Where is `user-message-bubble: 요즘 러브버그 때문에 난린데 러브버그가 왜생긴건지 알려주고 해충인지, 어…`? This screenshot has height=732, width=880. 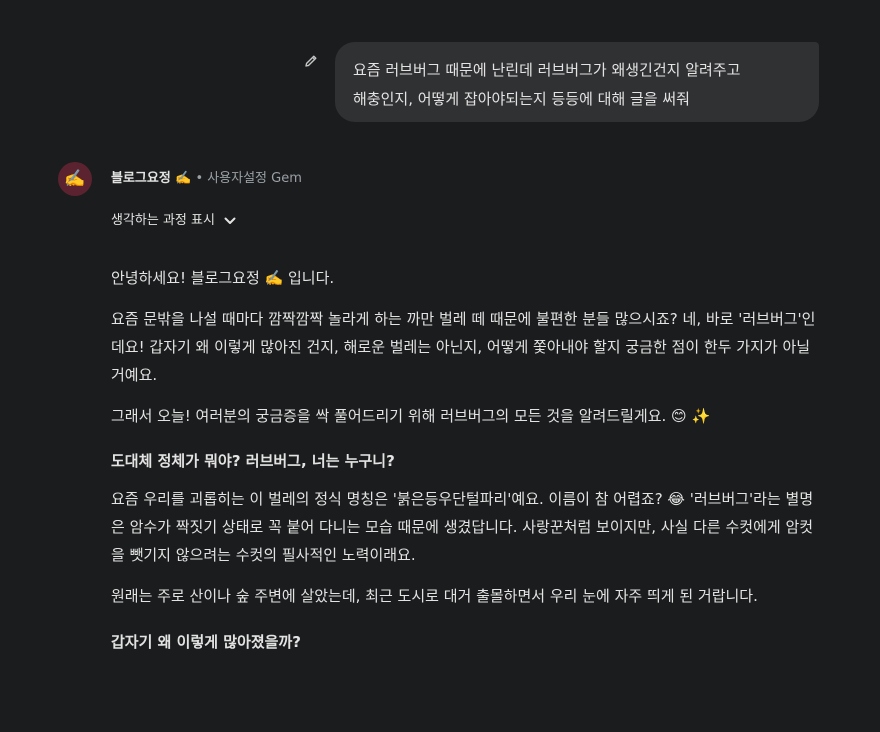
user-message-bubble: 요즘 러브버그 때문에 난린데 러브버그가 왜생긴건지 알려주고 해충인지, 어… is located at coordinates (577, 82).